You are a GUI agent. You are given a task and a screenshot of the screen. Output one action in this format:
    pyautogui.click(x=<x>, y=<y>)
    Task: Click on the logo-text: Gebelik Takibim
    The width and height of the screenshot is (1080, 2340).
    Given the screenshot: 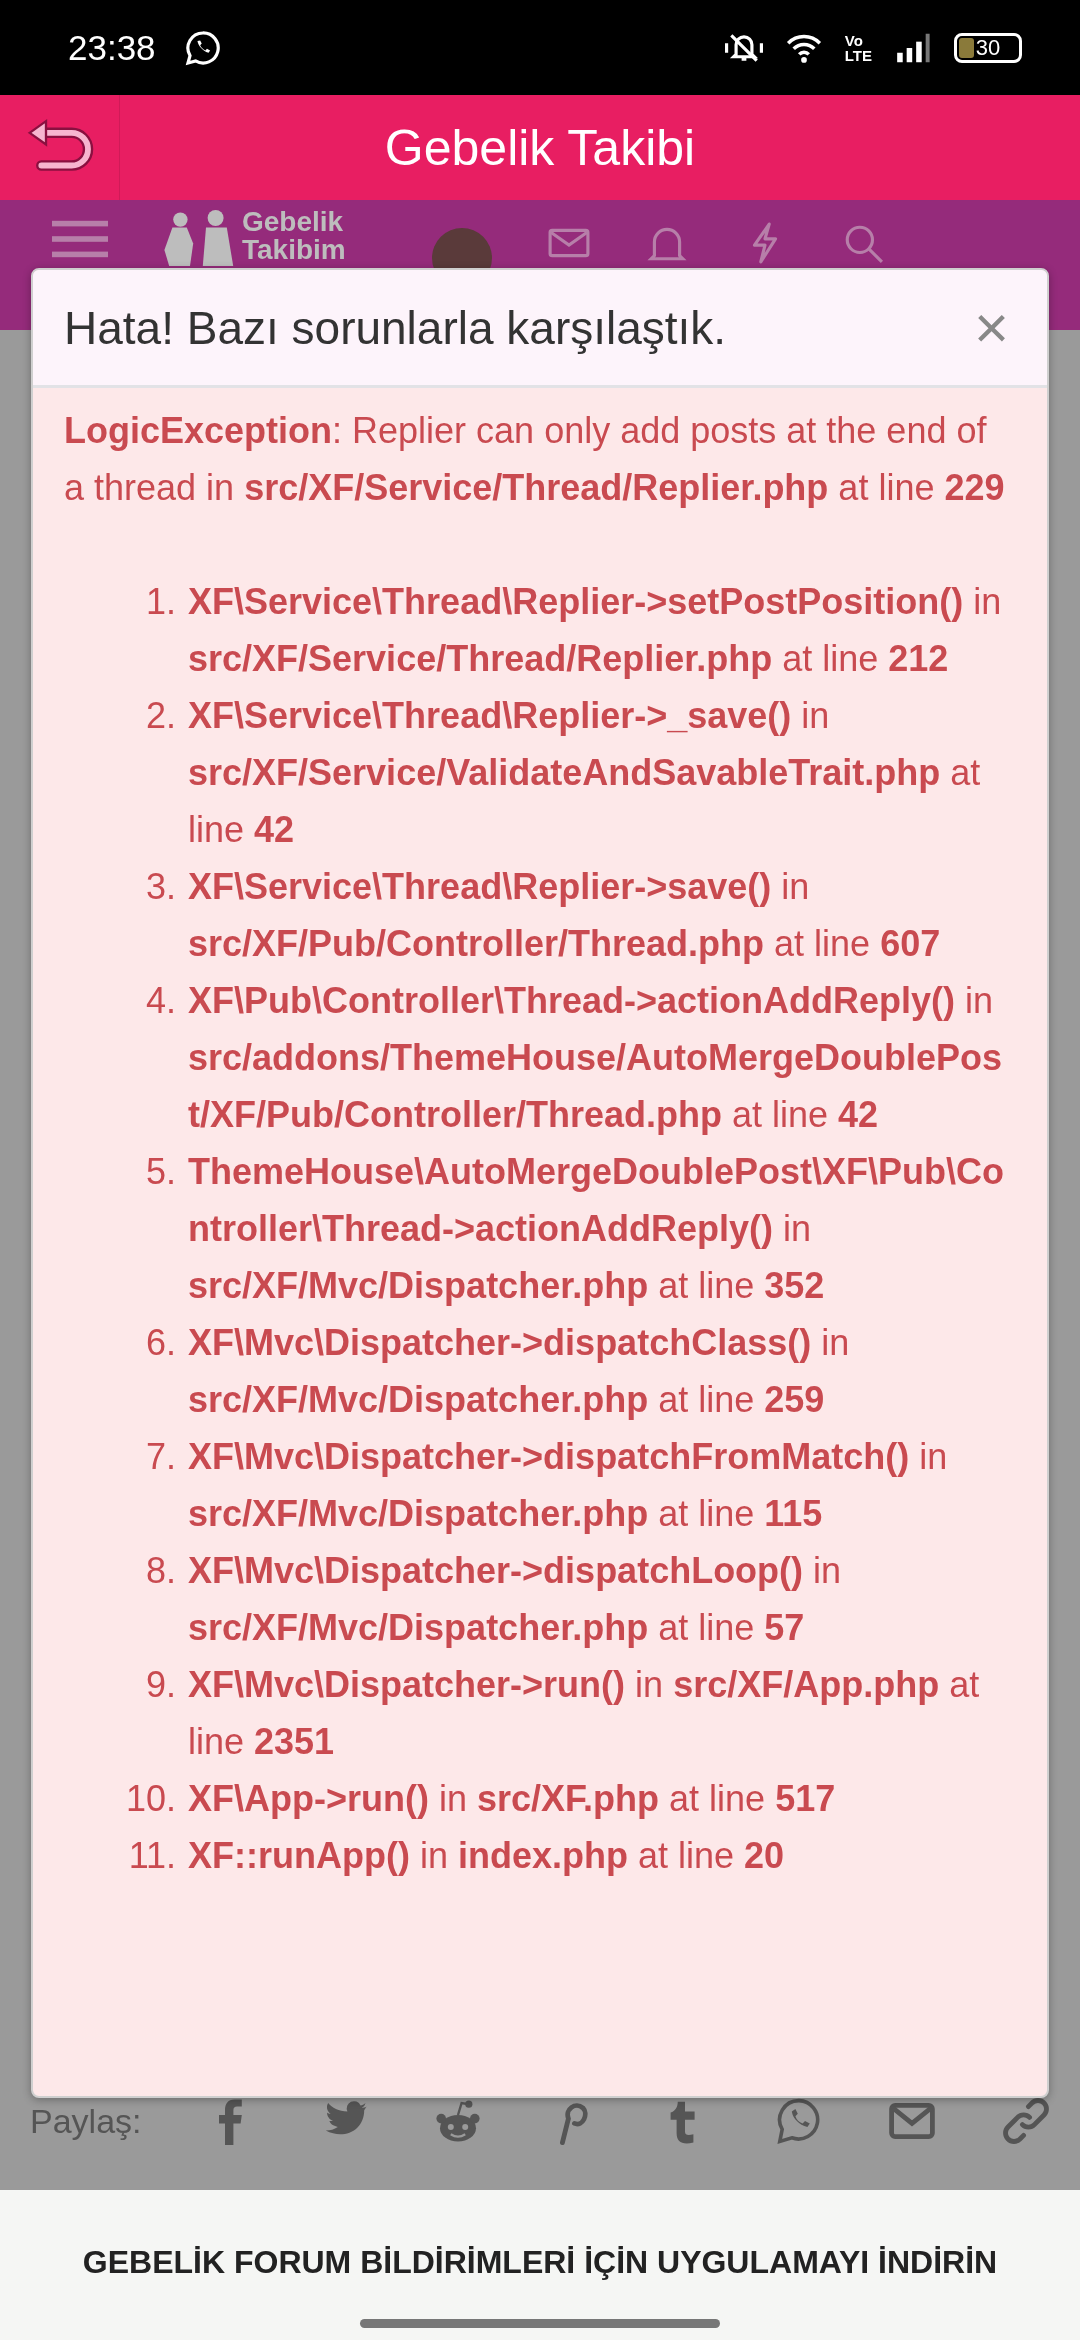 What is the action you would take?
    pyautogui.click(x=294, y=236)
    